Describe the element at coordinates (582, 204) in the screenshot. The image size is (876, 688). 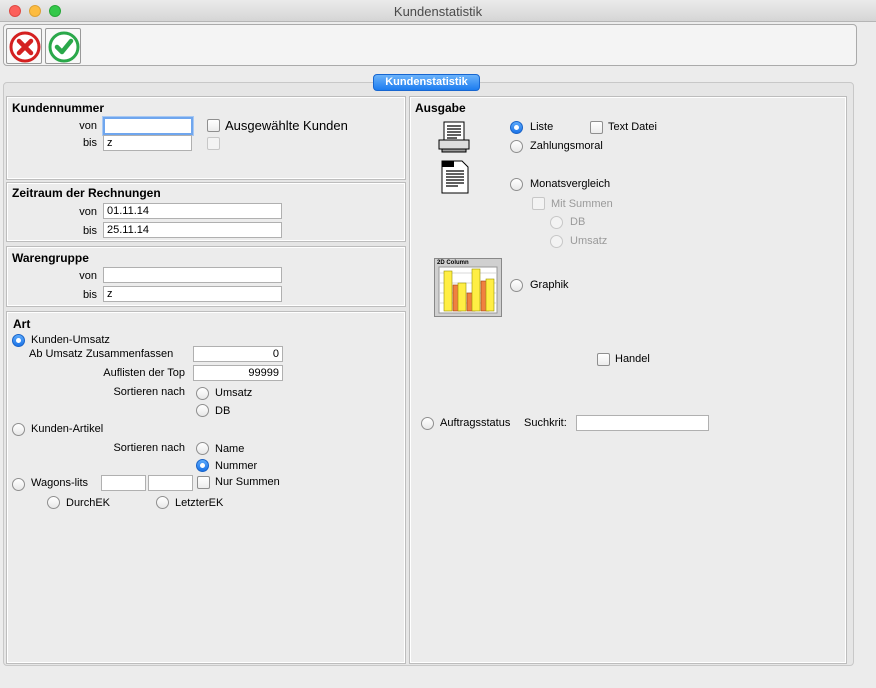
I see `mit-summen-label: Mit Summen` at that location.